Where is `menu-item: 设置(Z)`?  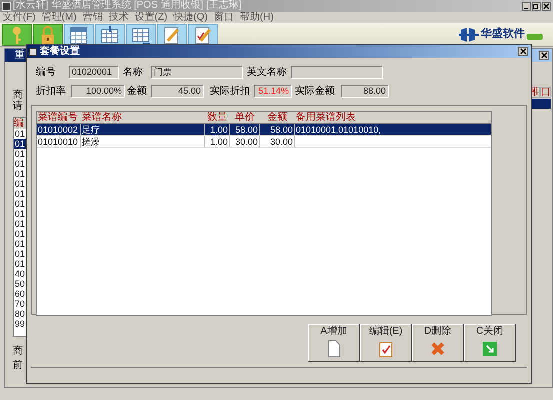 menu-item: 设置(Z) is located at coordinates (151, 17).